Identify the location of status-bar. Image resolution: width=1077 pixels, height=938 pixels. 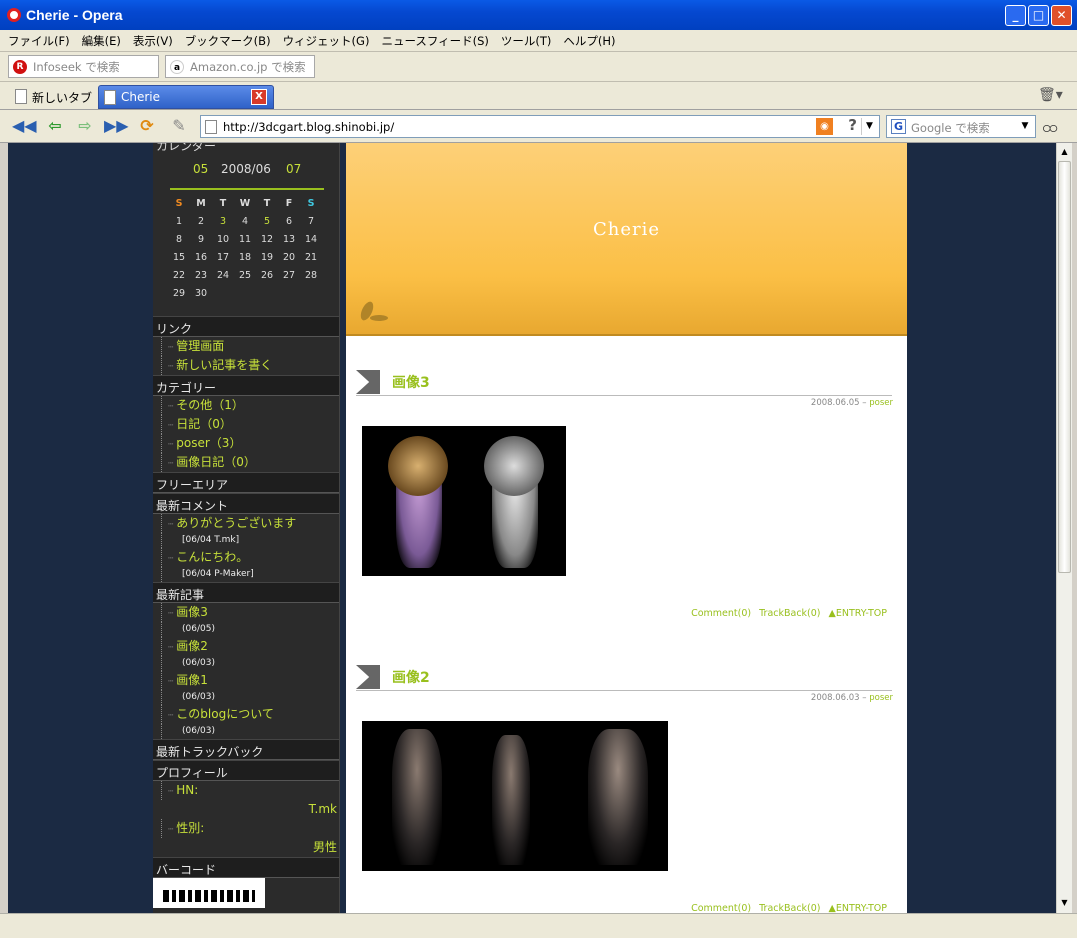
(538, 925).